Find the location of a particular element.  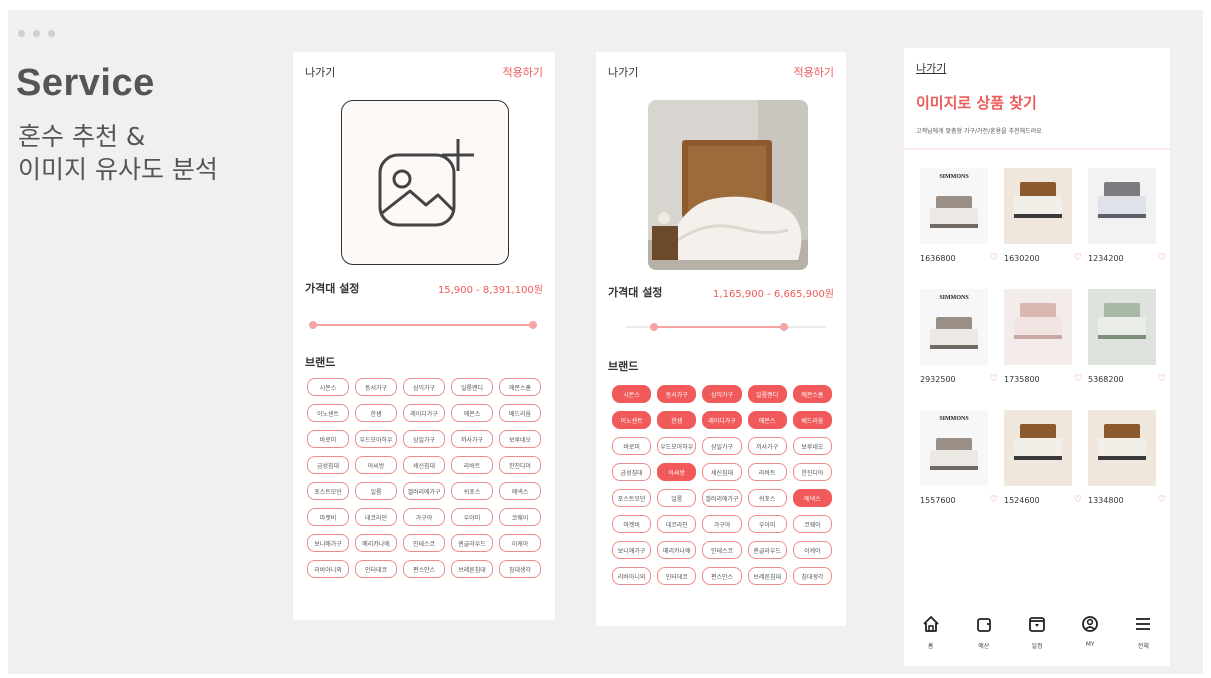

tab-user: MY is located at coordinates (1090, 632).